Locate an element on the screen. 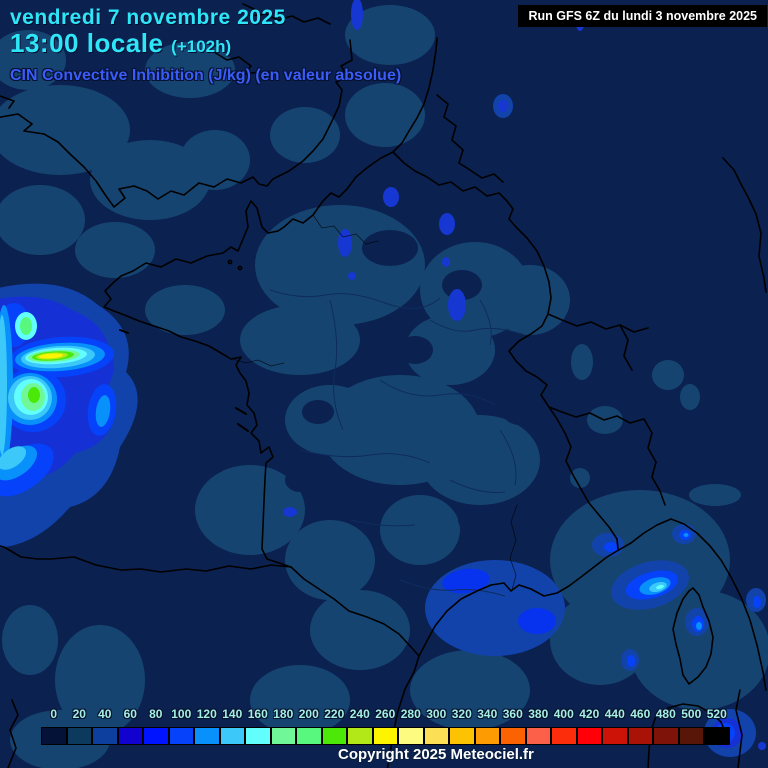  legend-value: 380 is located at coordinates (538, 714).